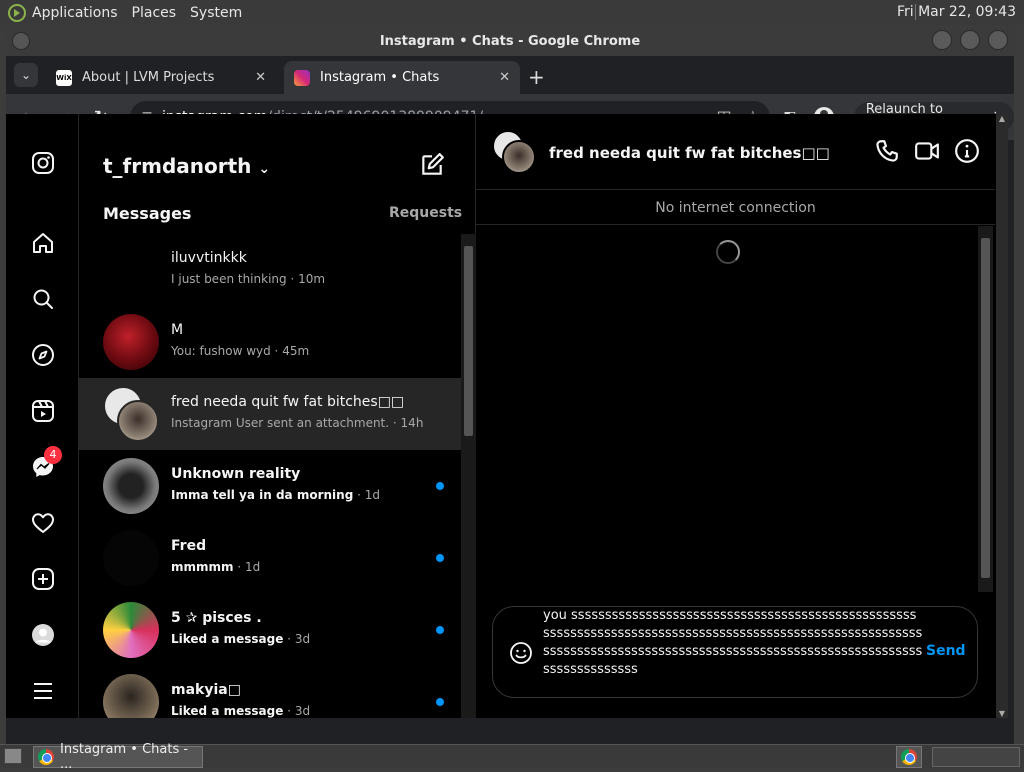 The image size is (1024, 772). I want to click on conversation-preview: You: fushow wyd · 45m, so click(240, 351).